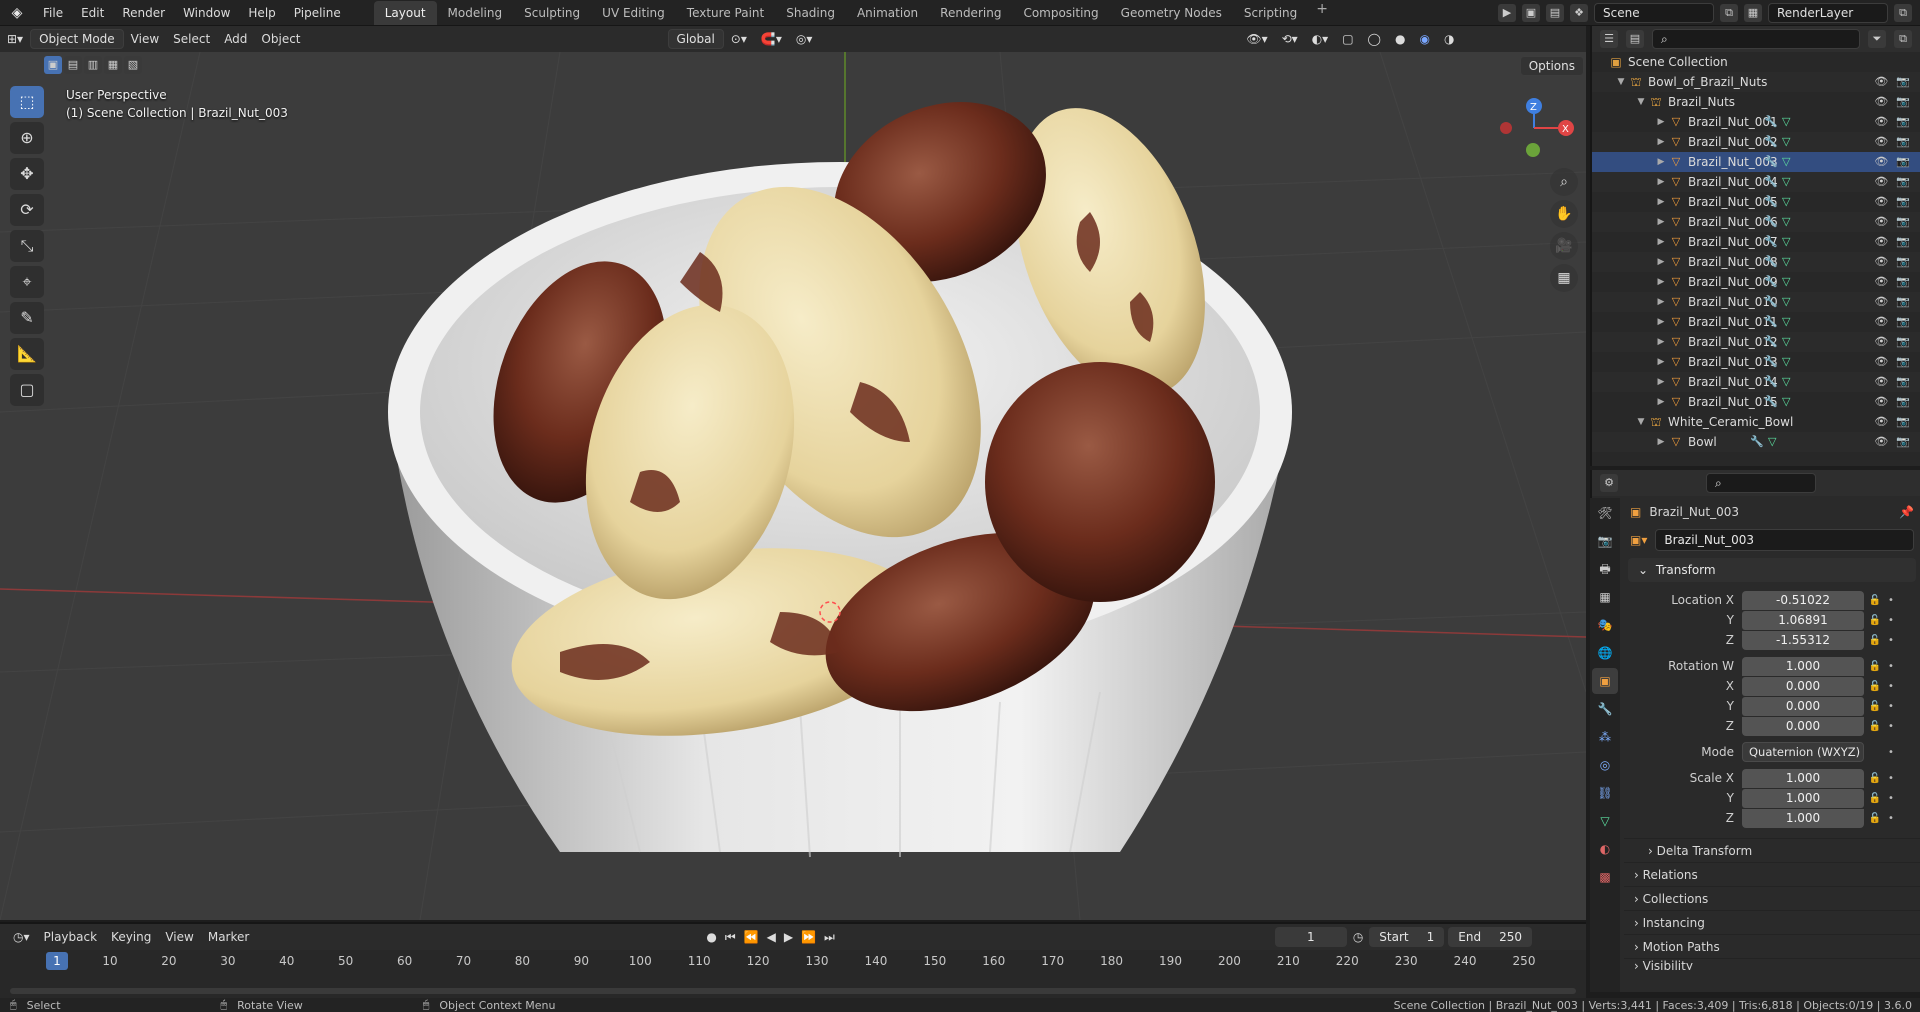 The height and width of the screenshot is (1012, 1920). I want to click on tab-compositing: Compositing, so click(1060, 13).